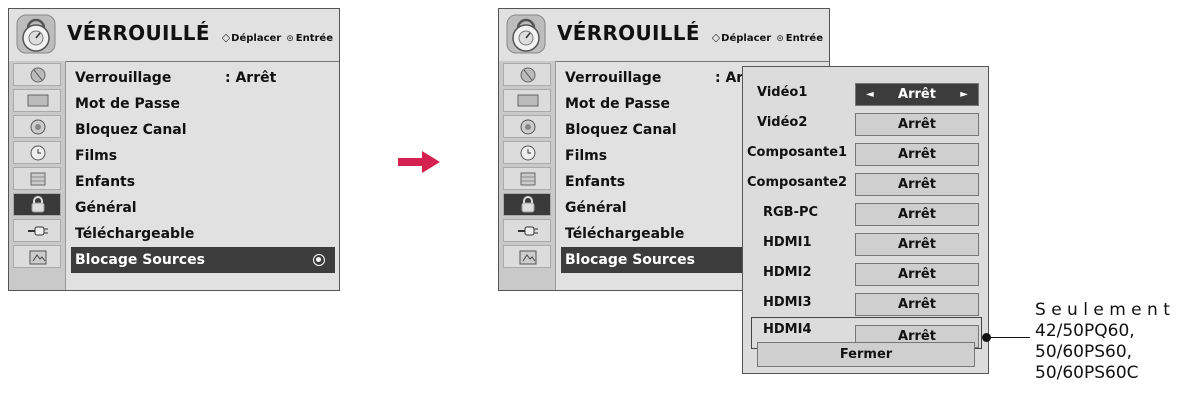  I want to click on menu-item-verrouillage: Verrouillage : Arrêt, so click(203, 78).